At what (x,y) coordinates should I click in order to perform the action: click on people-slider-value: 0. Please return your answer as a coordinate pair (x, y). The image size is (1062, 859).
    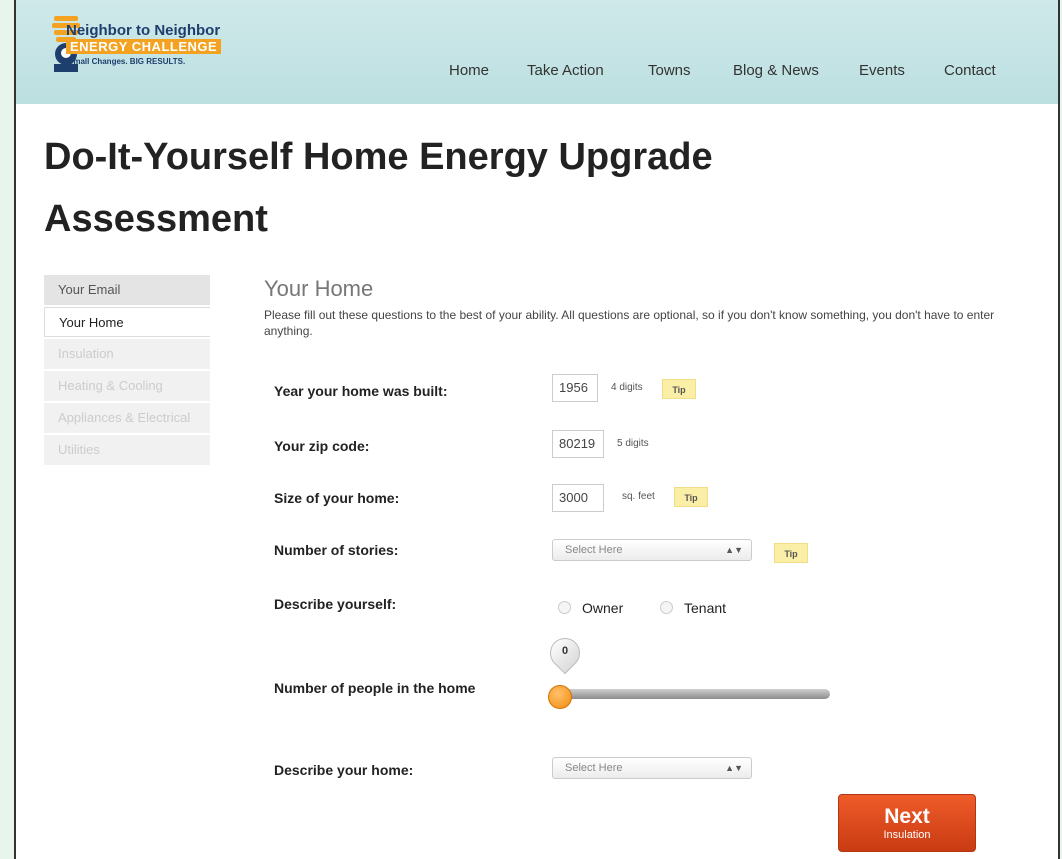
    Looking at the image, I should click on (565, 651).